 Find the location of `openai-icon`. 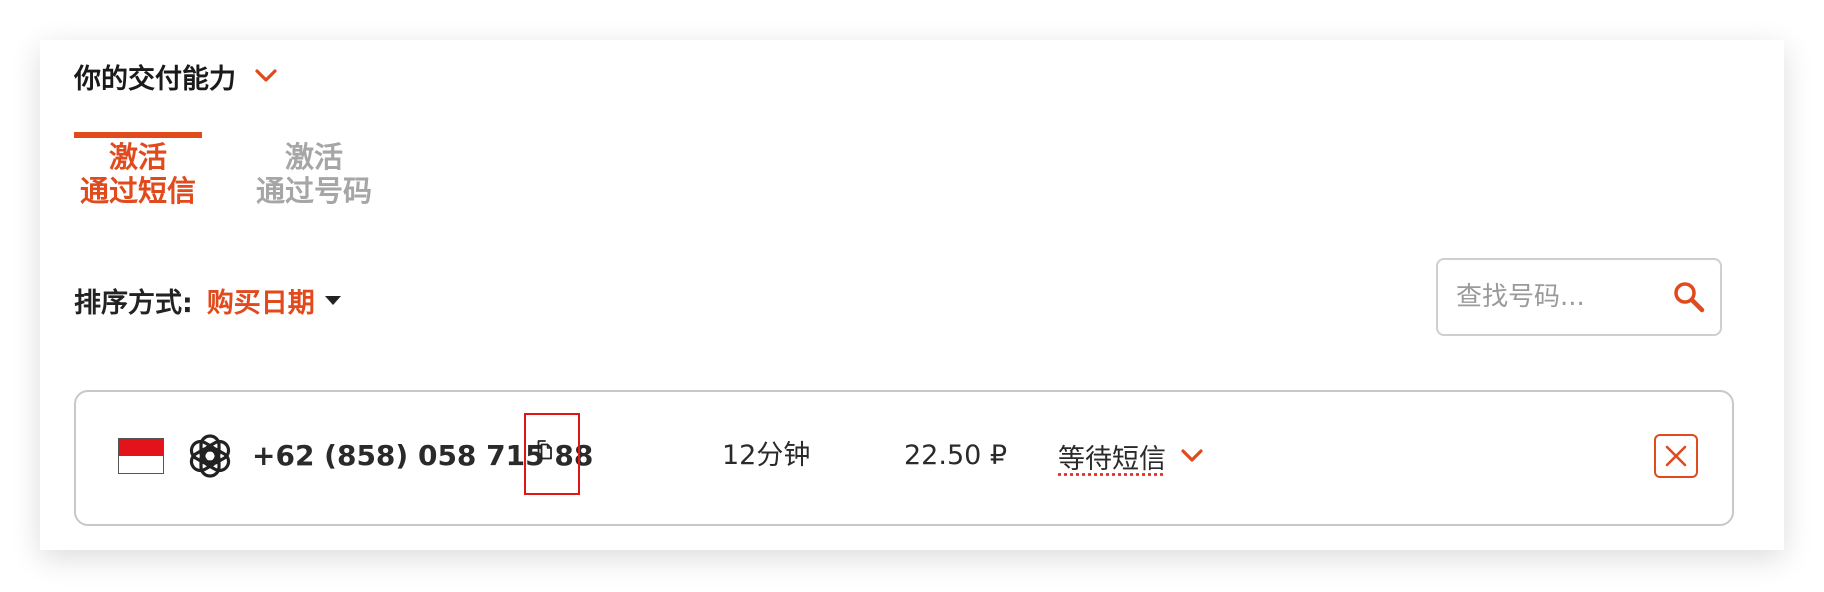

openai-icon is located at coordinates (210, 456).